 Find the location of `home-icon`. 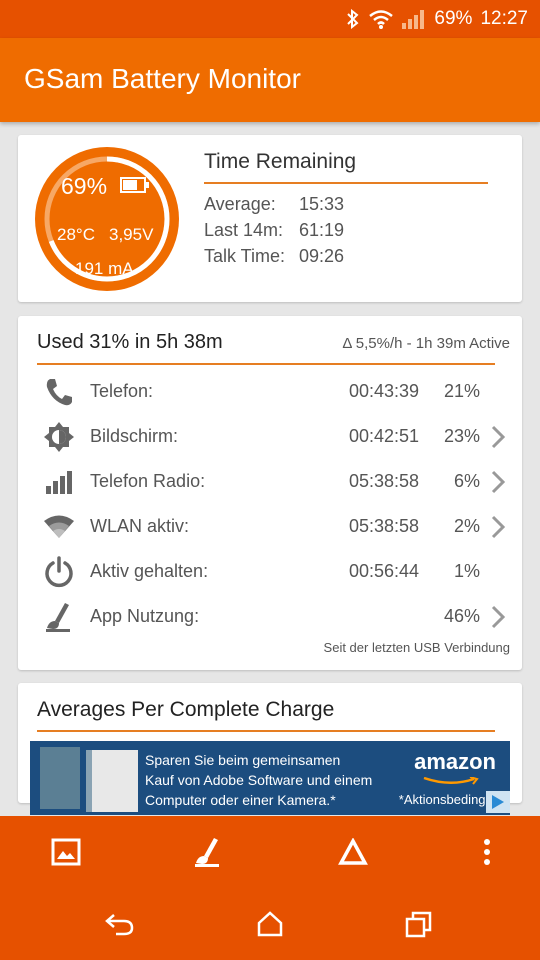

home-icon is located at coordinates (270, 924).